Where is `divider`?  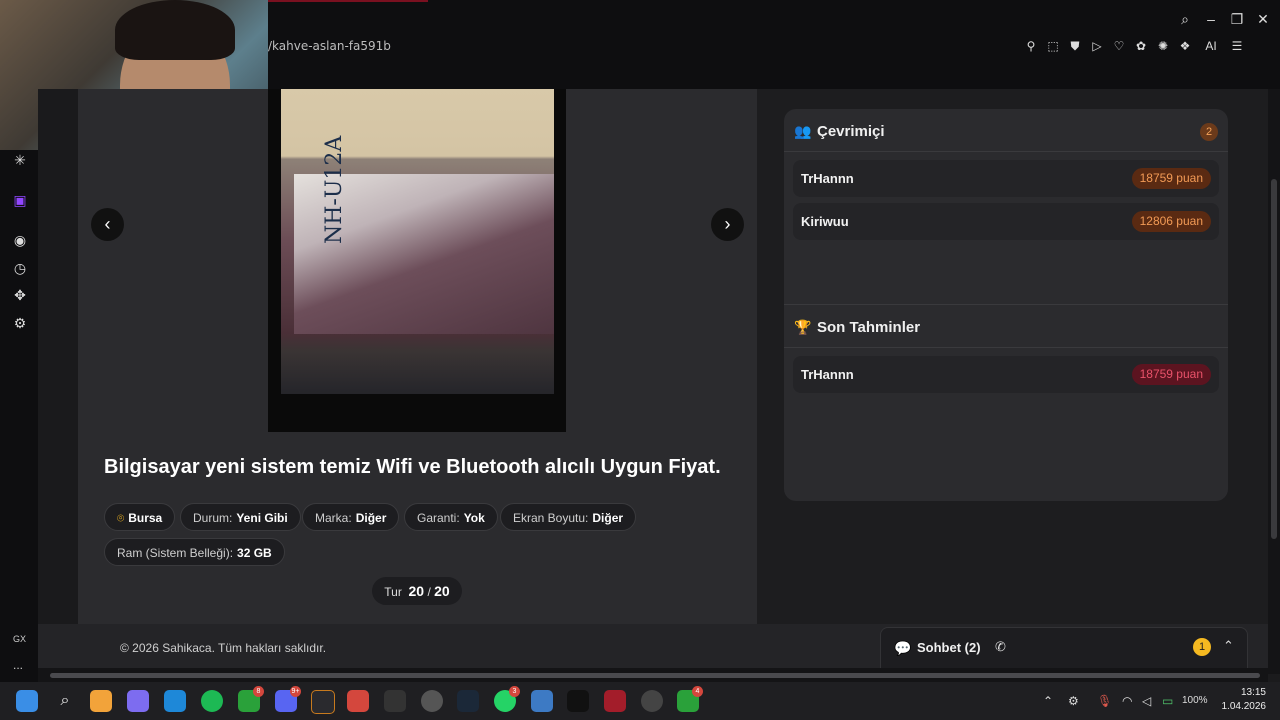
divider is located at coordinates (1006, 304).